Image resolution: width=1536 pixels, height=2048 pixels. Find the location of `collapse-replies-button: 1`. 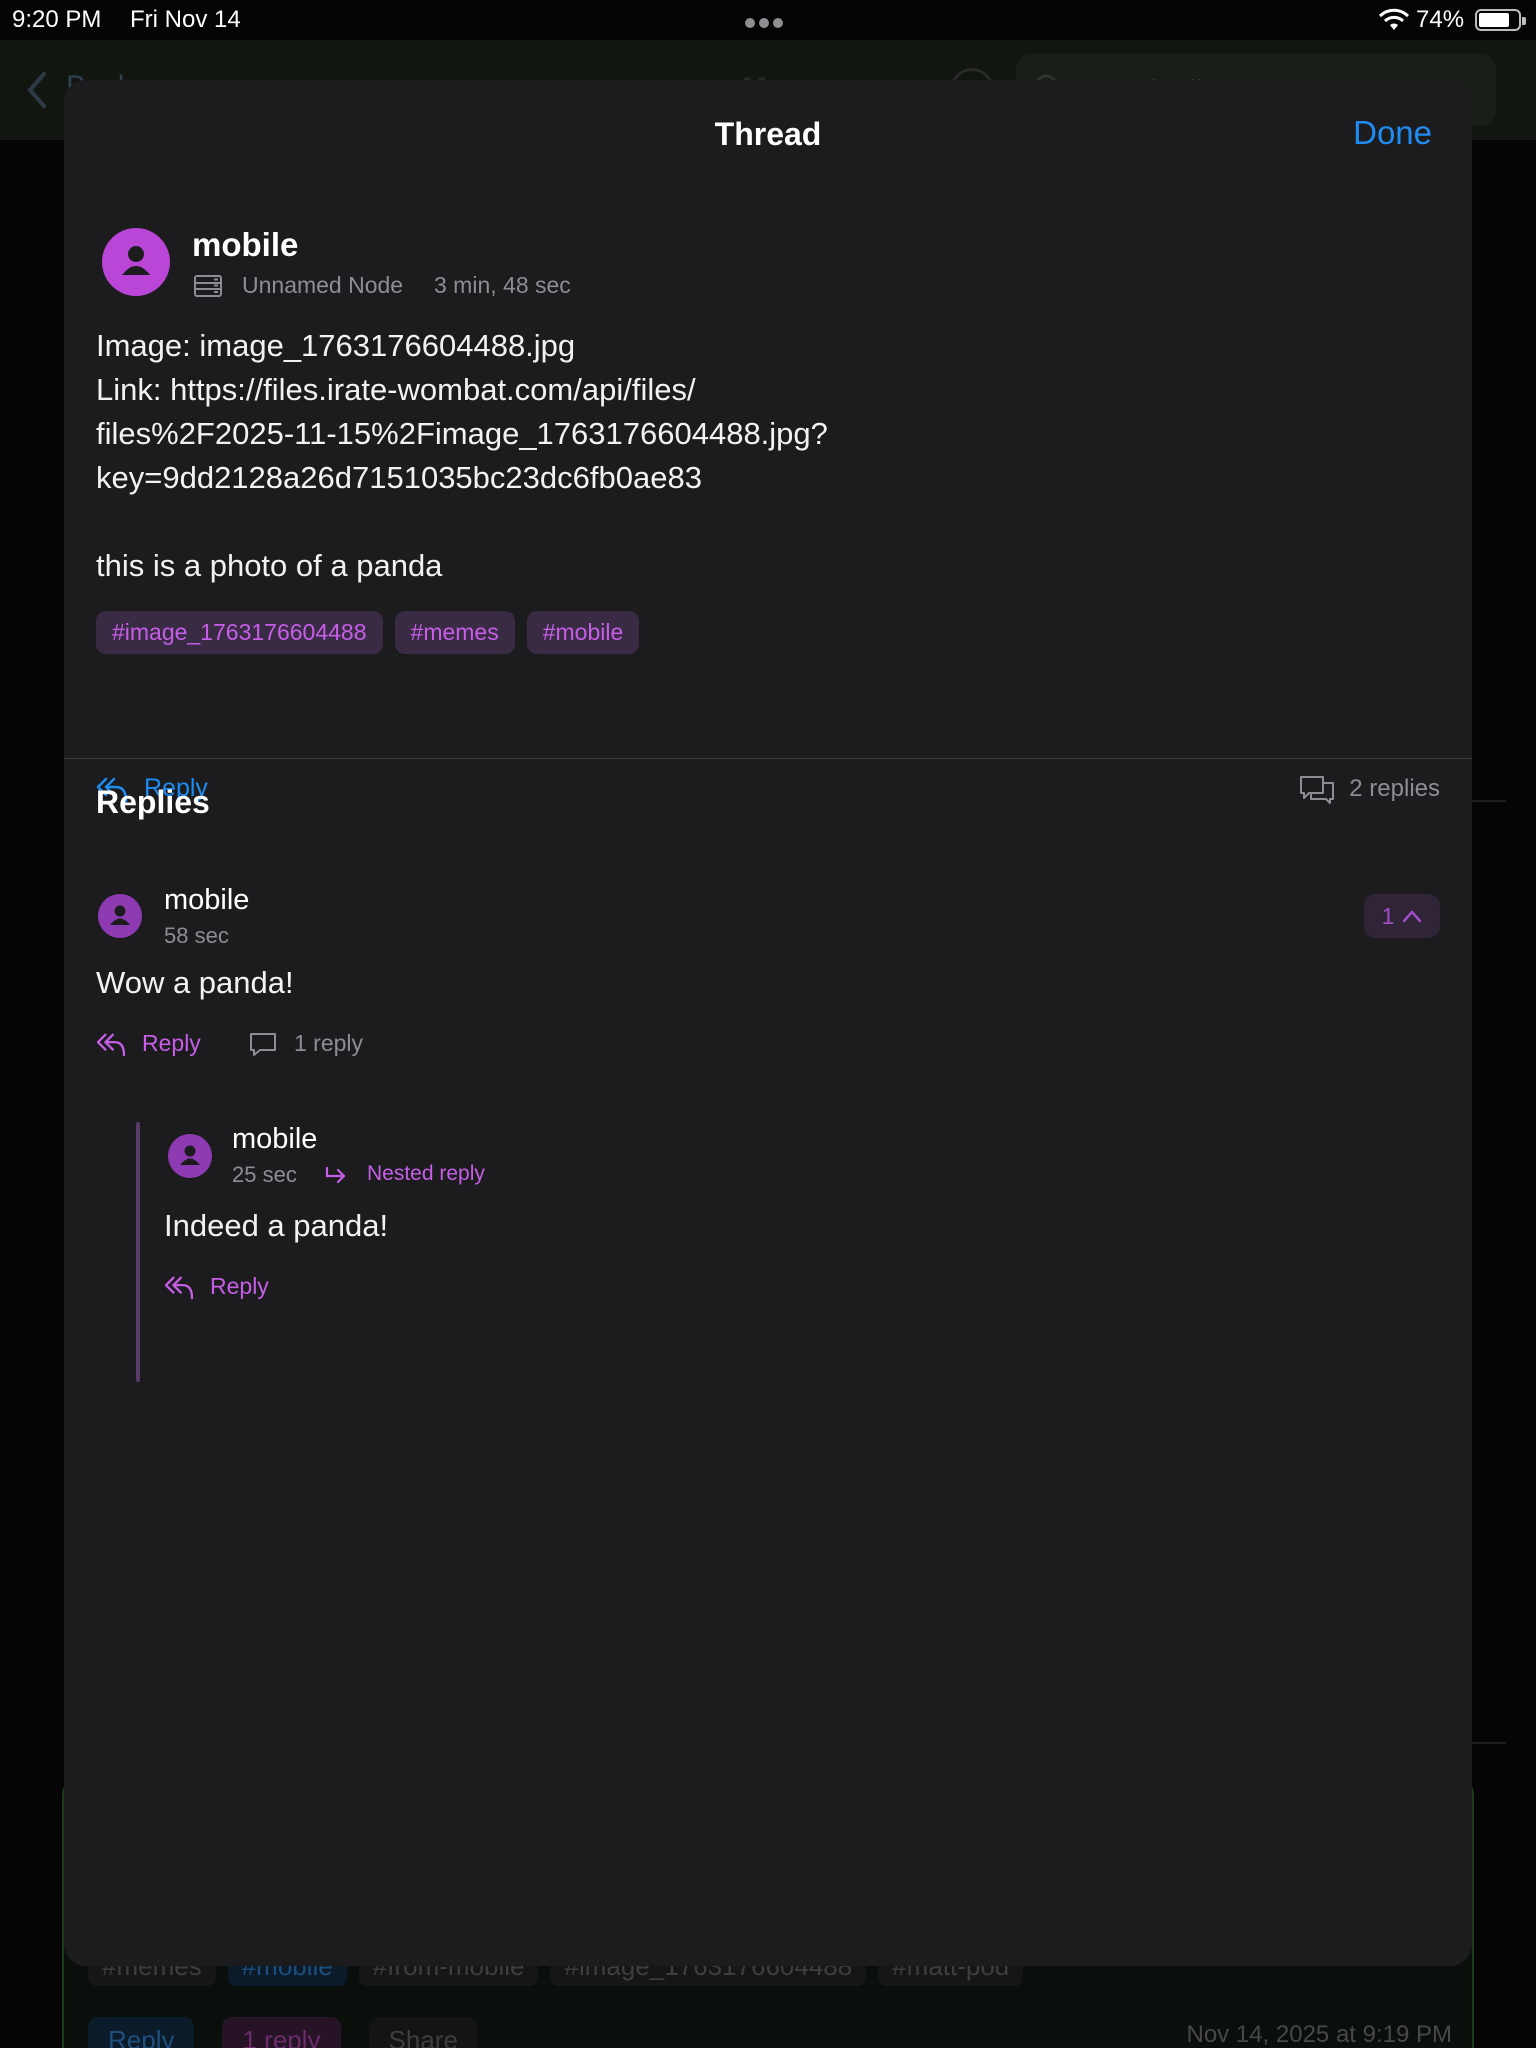

collapse-replies-button: 1 is located at coordinates (1402, 916).